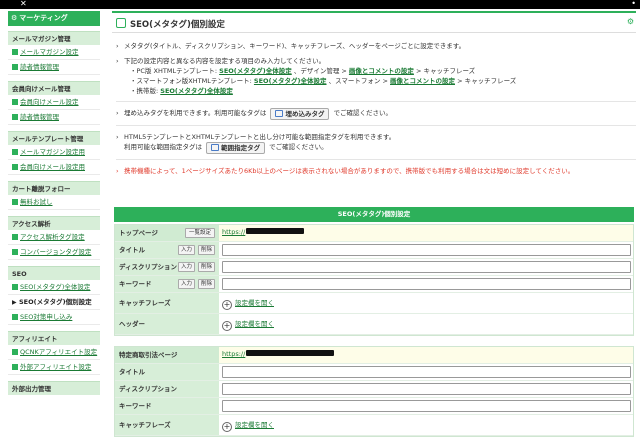 This screenshot has width=640, height=440. I want to click on menu-icon: •, so click(633, 4).